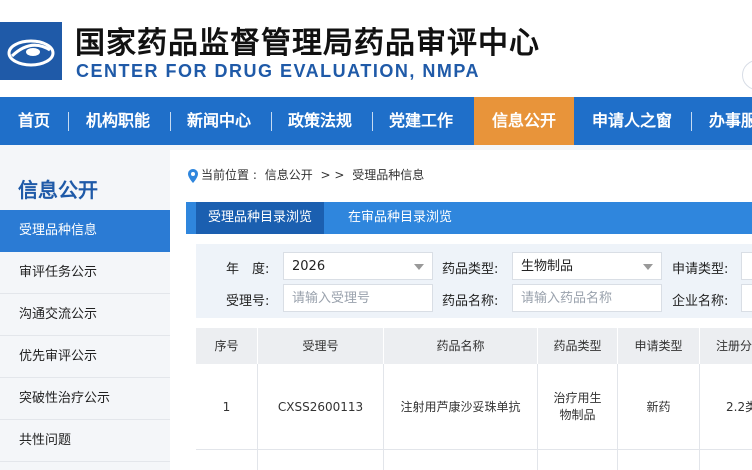 This screenshot has width=752, height=470. Describe the element at coordinates (321, 346) in the screenshot. I see `col-header-accept-no: 受理号` at that location.